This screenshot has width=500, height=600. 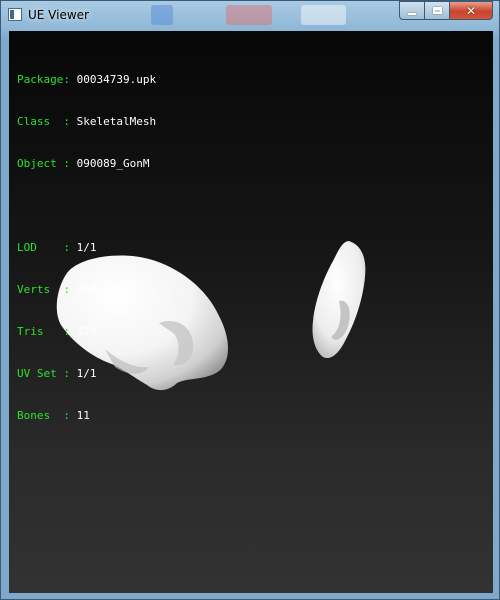 What do you see at coordinates (57, 373) in the screenshot?
I see `info-row-uvset: UV Set : 1/1` at bounding box center [57, 373].